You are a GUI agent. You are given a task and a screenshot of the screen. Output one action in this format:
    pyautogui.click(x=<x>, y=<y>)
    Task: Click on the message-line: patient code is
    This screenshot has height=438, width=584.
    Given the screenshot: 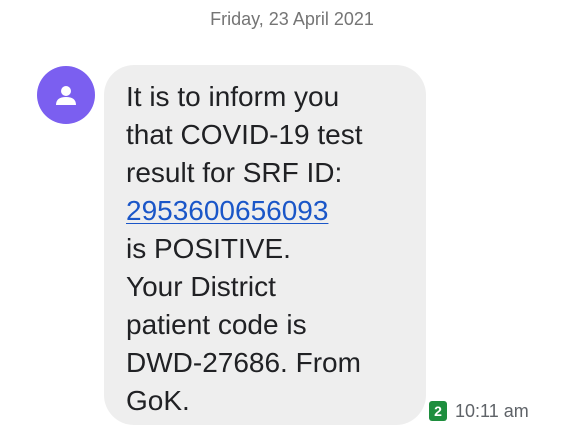 What is the action you would take?
    pyautogui.click(x=216, y=324)
    